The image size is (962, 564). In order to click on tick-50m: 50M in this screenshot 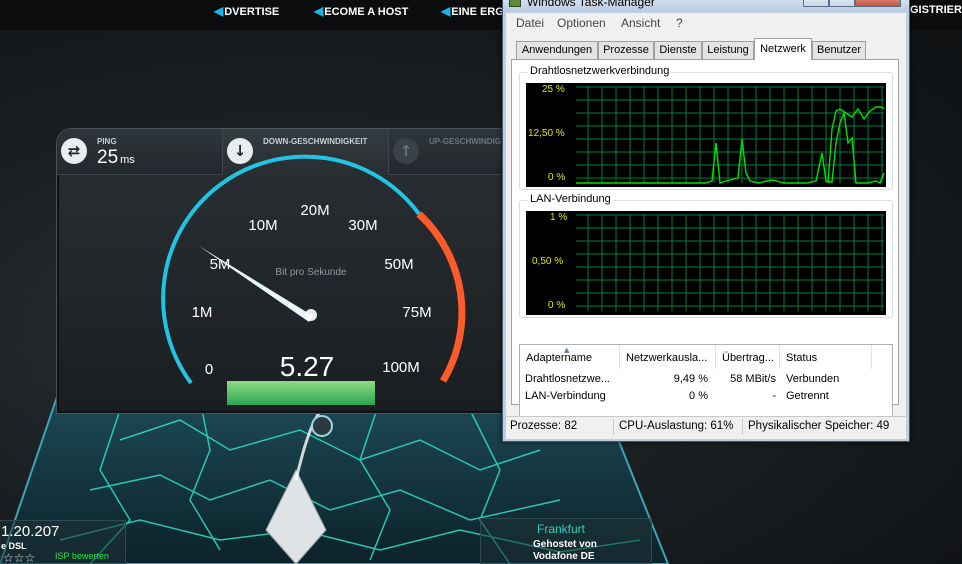, I will do `click(398, 264)`.